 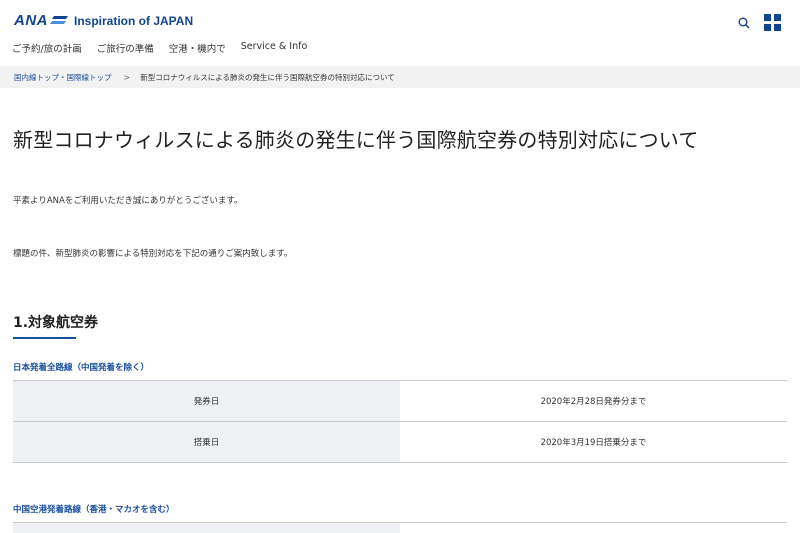 I want to click on notice-paragraph: 標題の件、新型肺炎の影響による特別対応を下記の通りご案内致します。, so click(x=153, y=254).